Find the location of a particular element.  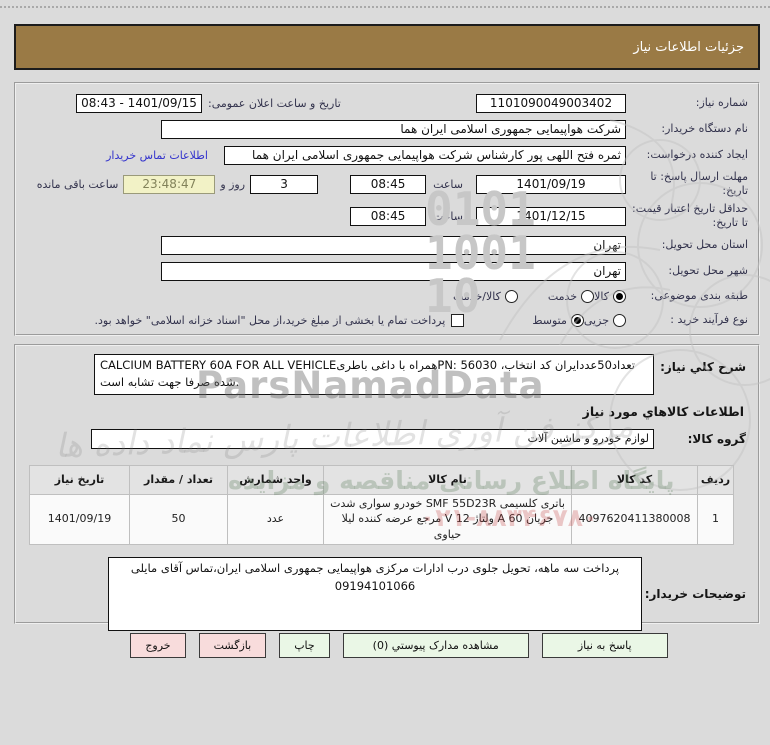

remaining-suffix-label: ساعت باقی مانده is located at coordinates (77, 184).